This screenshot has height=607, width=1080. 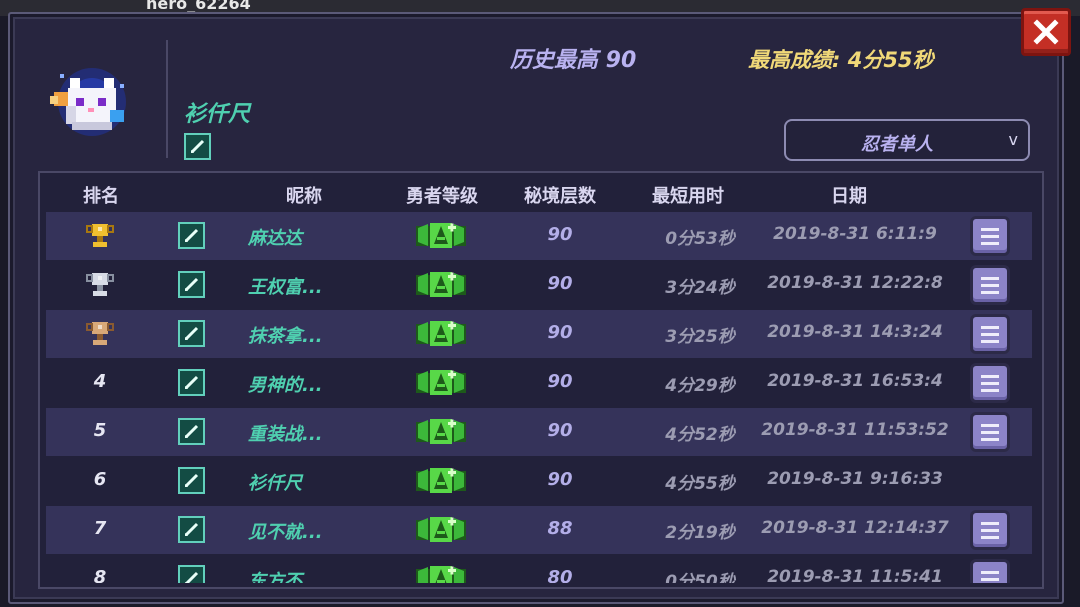 What do you see at coordinates (539, 530) in the screenshot?
I see `table-row: 7 见不就... 88 2分19秒 2019-8-31 12:14:37` at bounding box center [539, 530].